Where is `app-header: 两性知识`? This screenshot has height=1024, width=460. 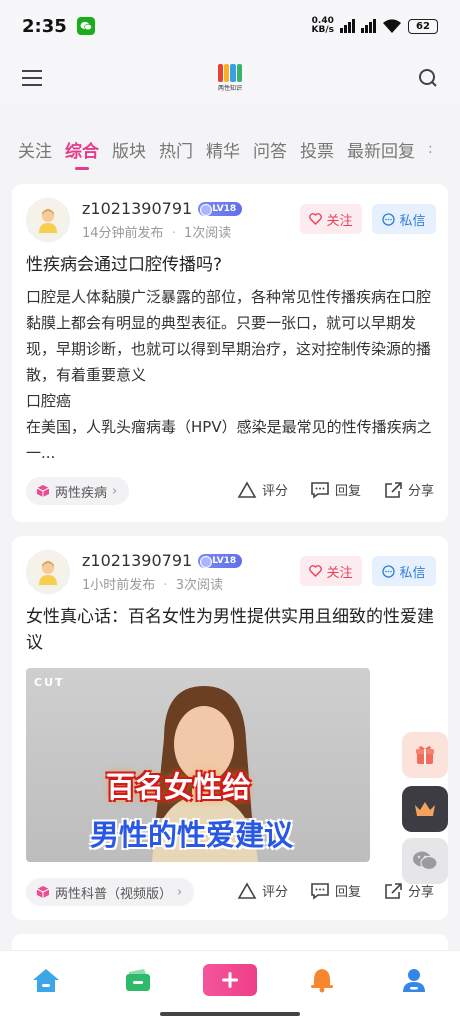 app-header: 两性知识 is located at coordinates (230, 78).